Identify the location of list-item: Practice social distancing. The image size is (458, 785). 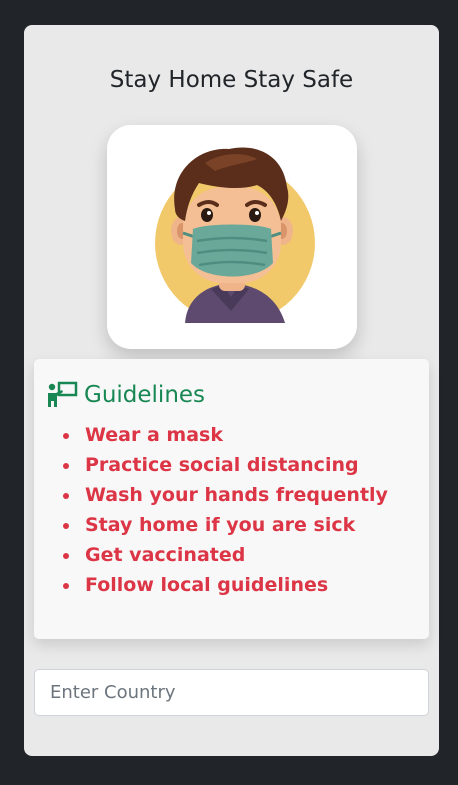
(224, 468).